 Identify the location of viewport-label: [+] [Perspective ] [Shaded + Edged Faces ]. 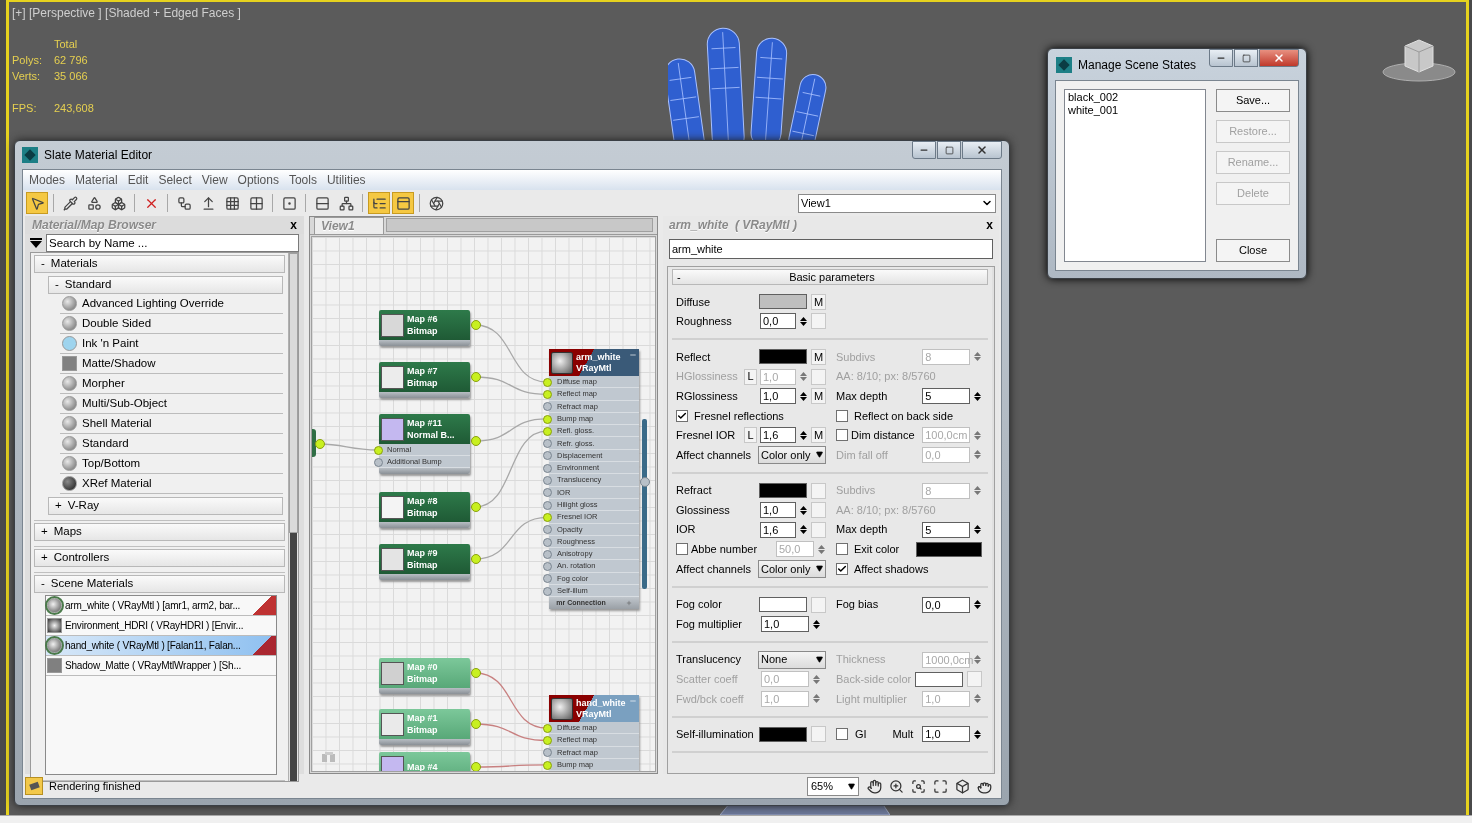
(737, 13).